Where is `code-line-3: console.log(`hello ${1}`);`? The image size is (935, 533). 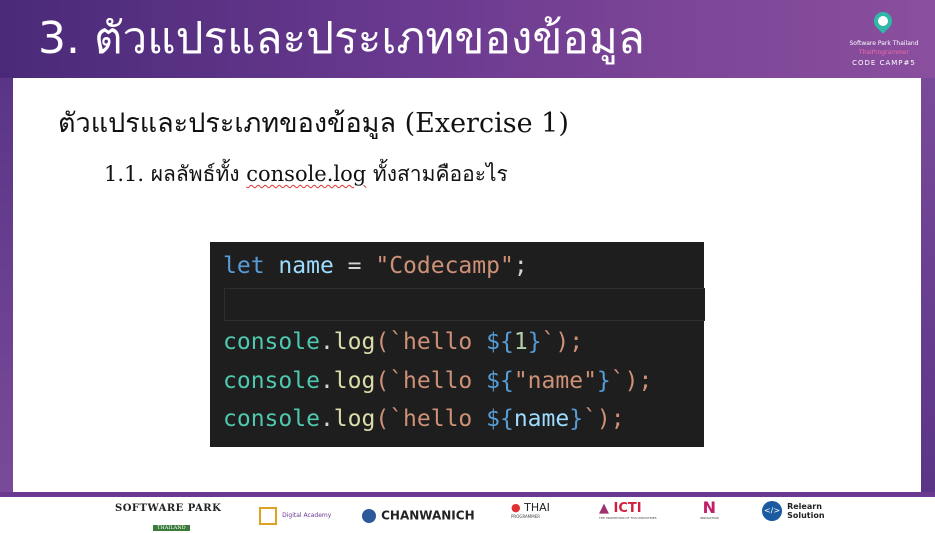
code-line-3: console.log(`hello ${1}`); is located at coordinates (403, 342).